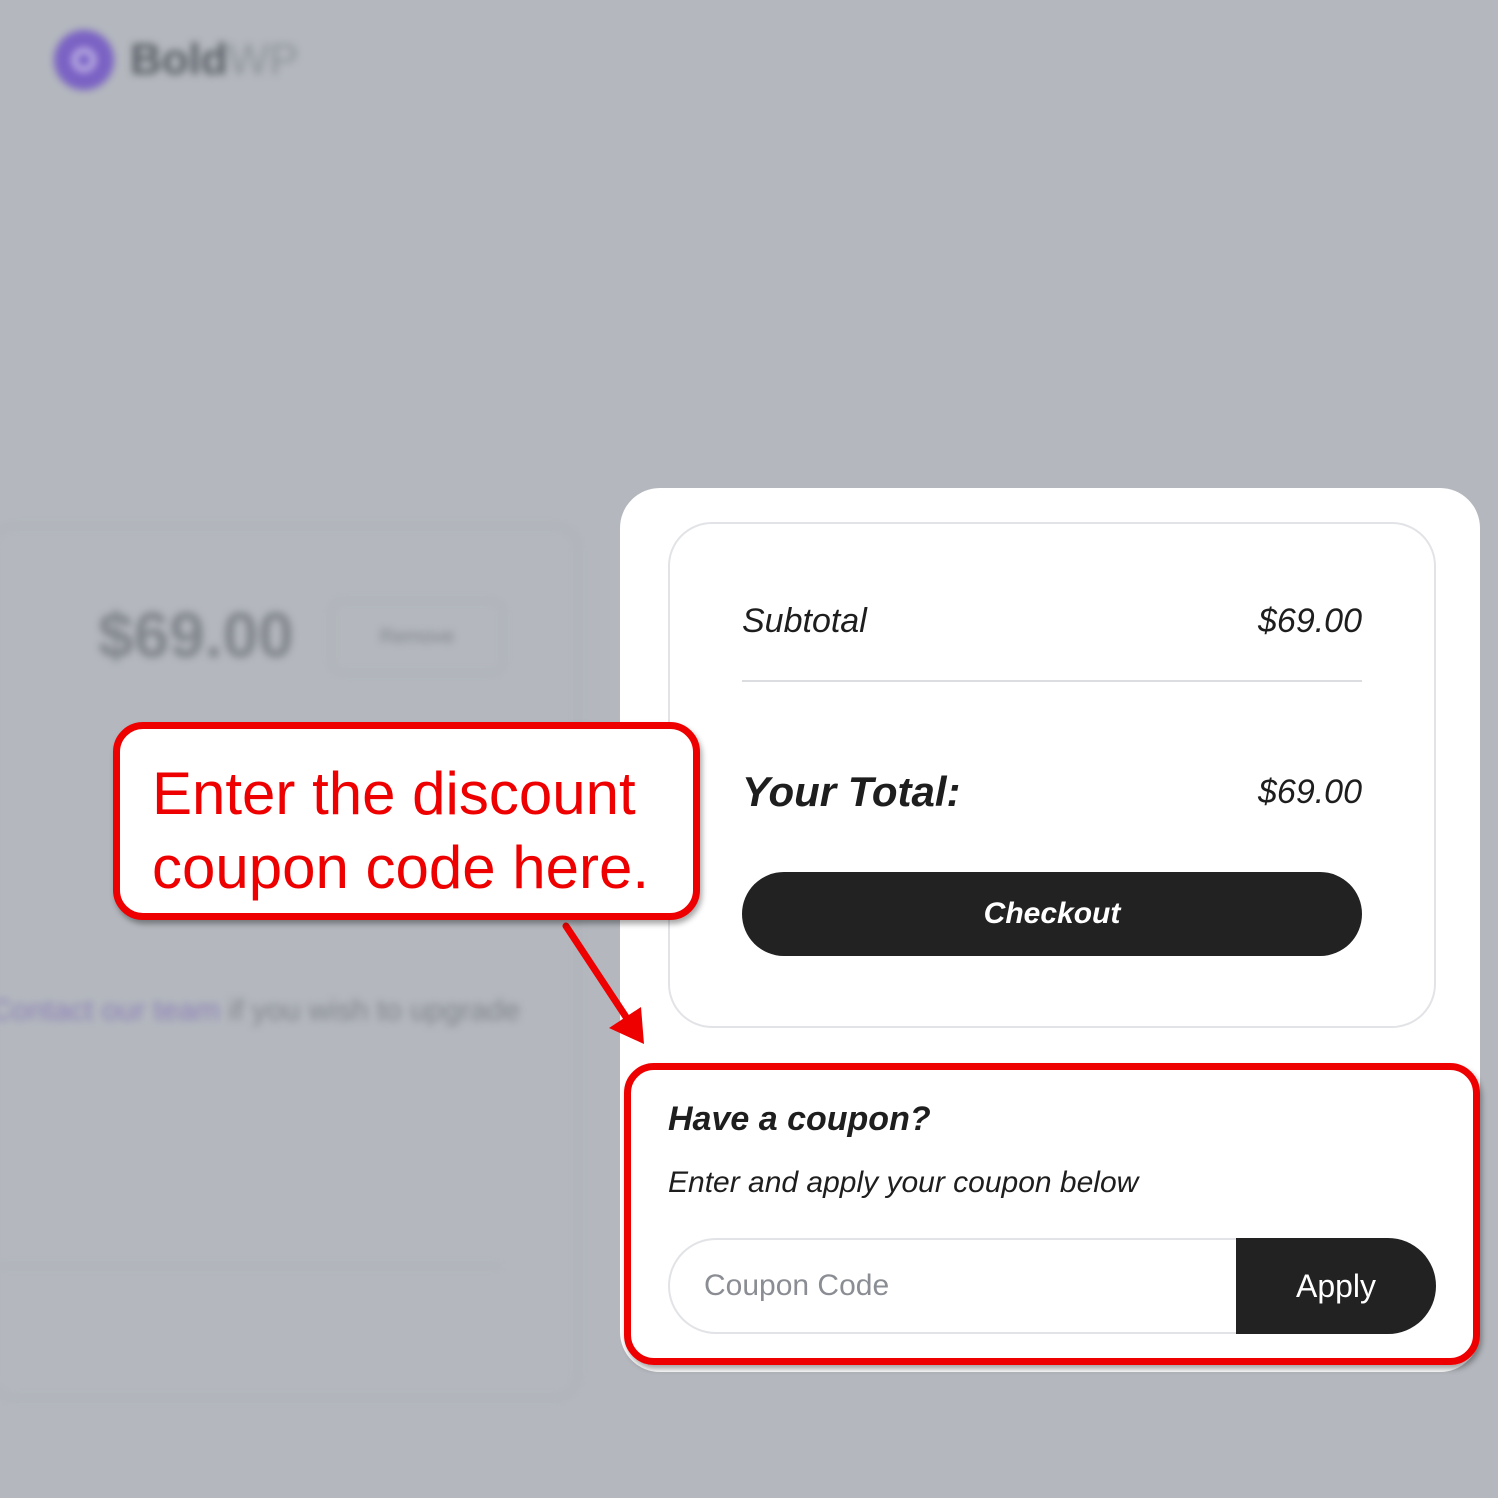 Image resolution: width=1498 pixels, height=1498 pixels. What do you see at coordinates (1052, 621) in the screenshot?
I see `subtotal-row: Subtotal $69.00` at bounding box center [1052, 621].